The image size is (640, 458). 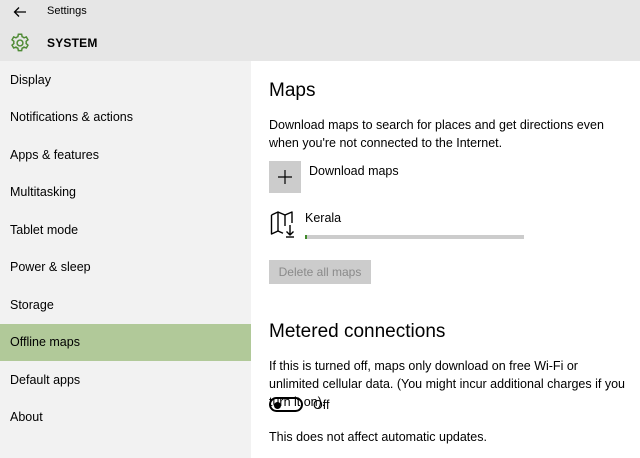 I want to click on sidebar-item-label: Storage, so click(x=32, y=304).